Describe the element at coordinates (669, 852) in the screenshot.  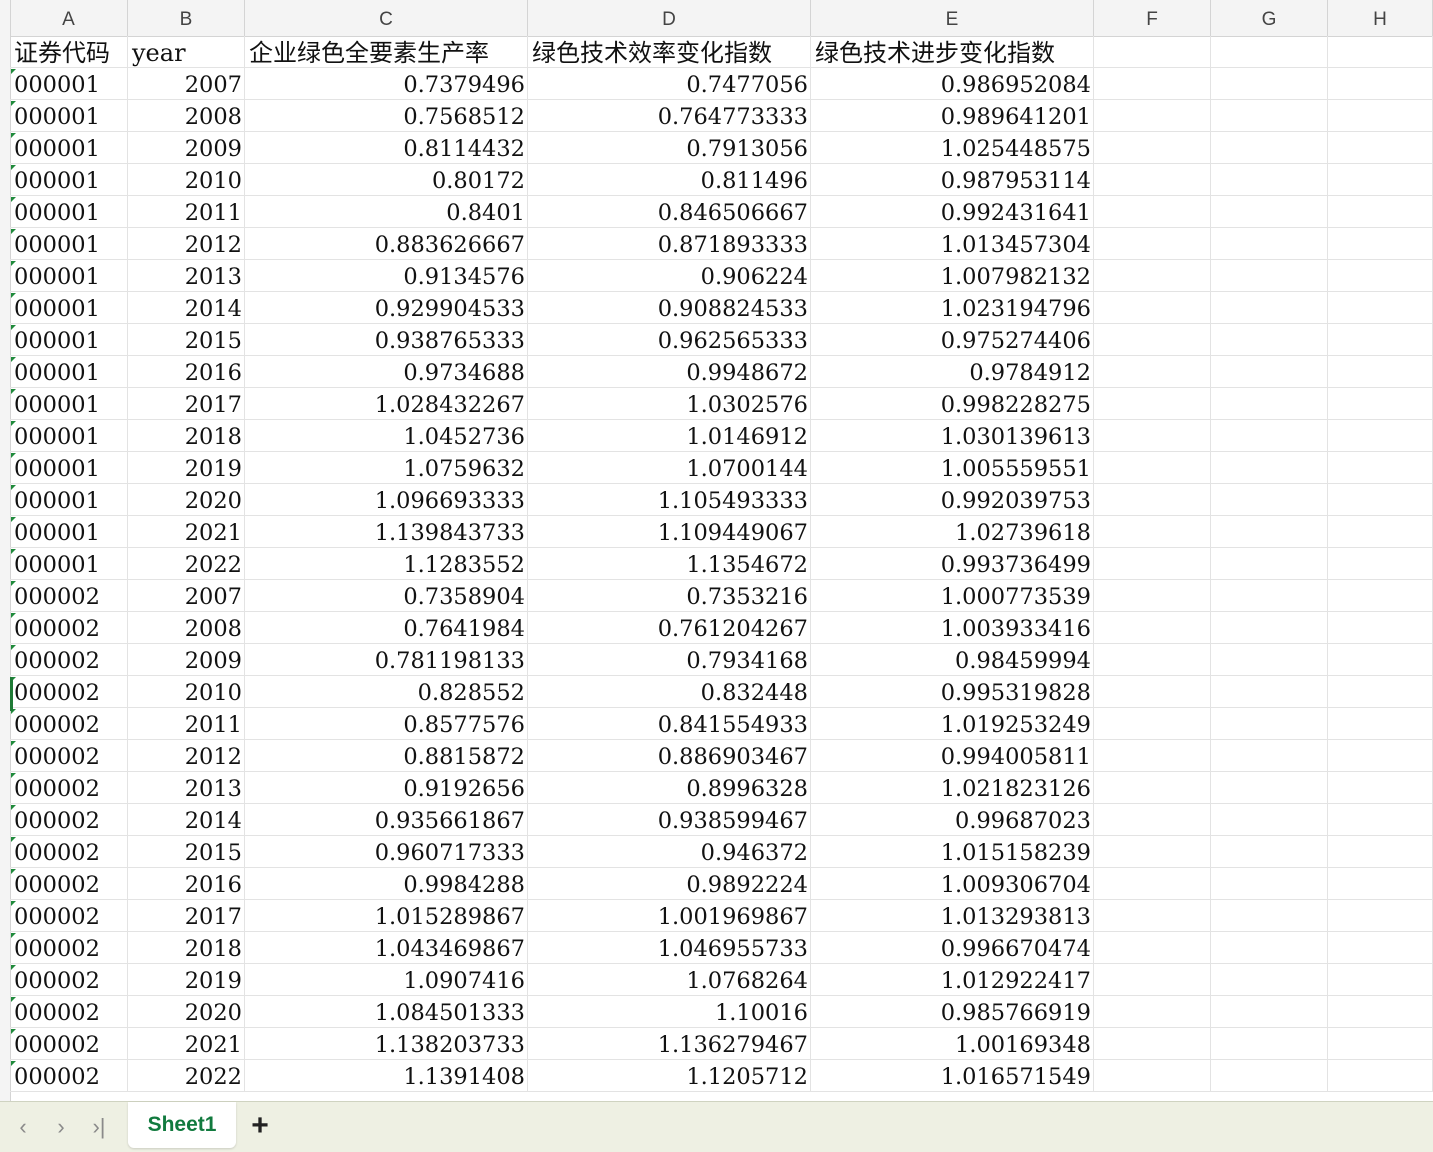
I see `cell-d: 0.946372` at that location.